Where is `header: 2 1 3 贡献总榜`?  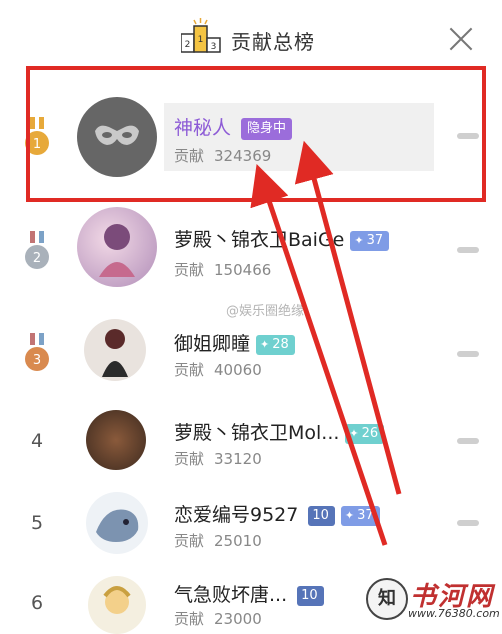 header: 2 1 3 贡献总榜 is located at coordinates (251, 35).